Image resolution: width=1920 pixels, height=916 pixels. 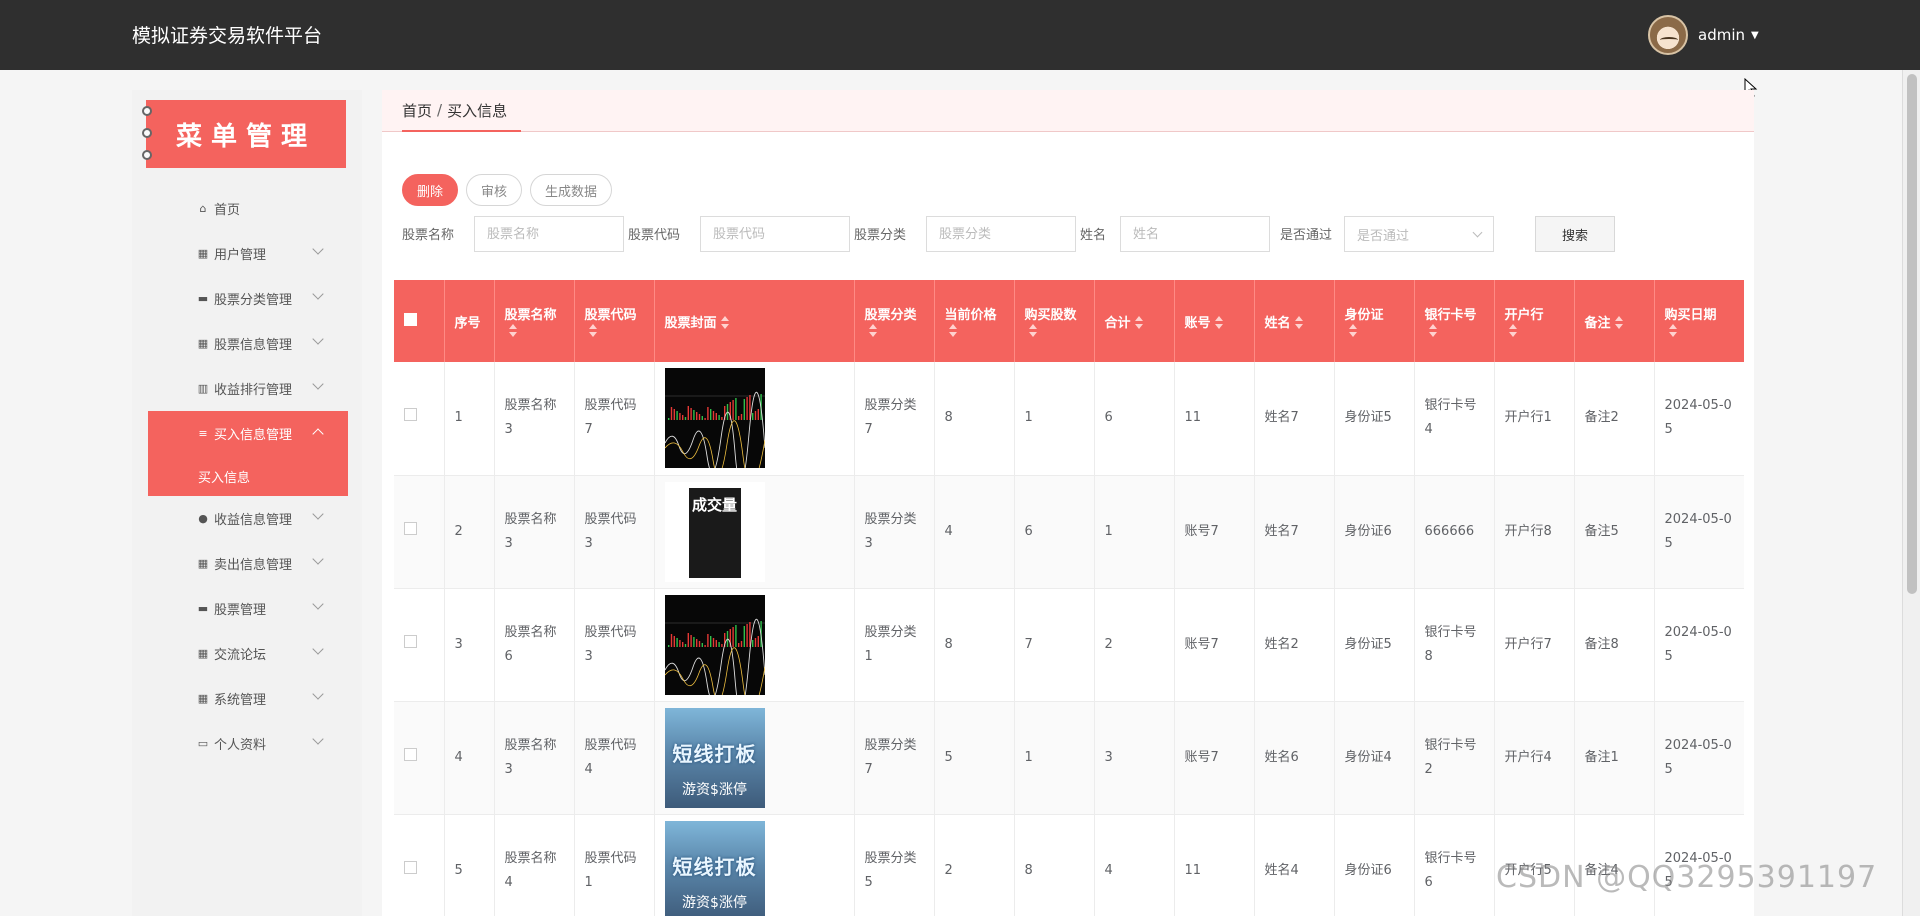 What do you see at coordinates (248, 653) in the screenshot?
I see `sidebar-item-9: ▦ 交流论坛` at bounding box center [248, 653].